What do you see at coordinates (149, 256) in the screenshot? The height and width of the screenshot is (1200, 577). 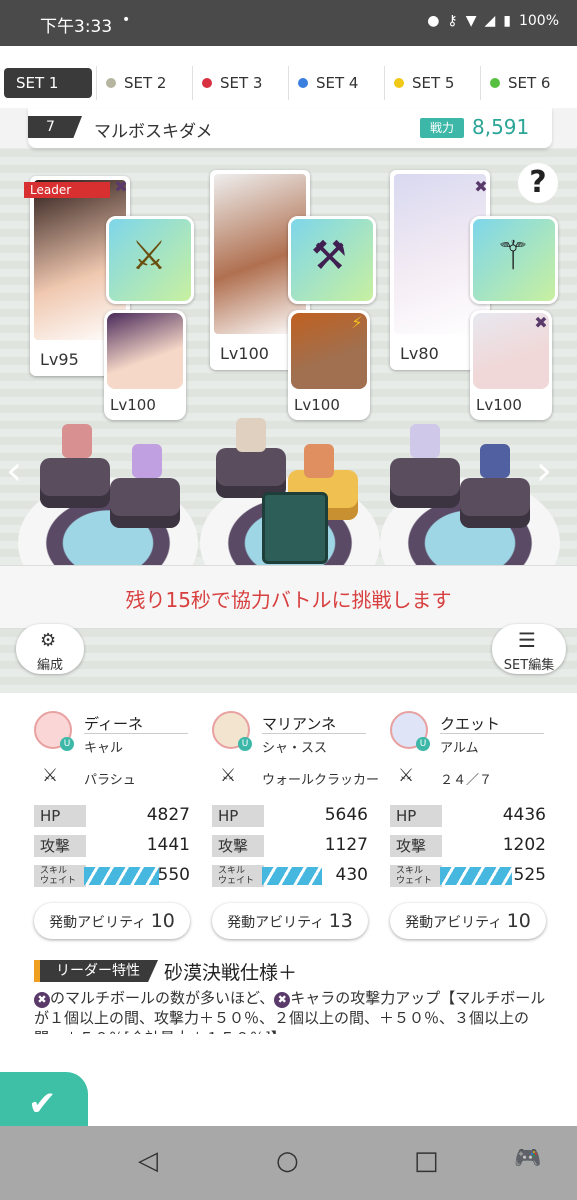 I see `axe-icon: ⚔` at bounding box center [149, 256].